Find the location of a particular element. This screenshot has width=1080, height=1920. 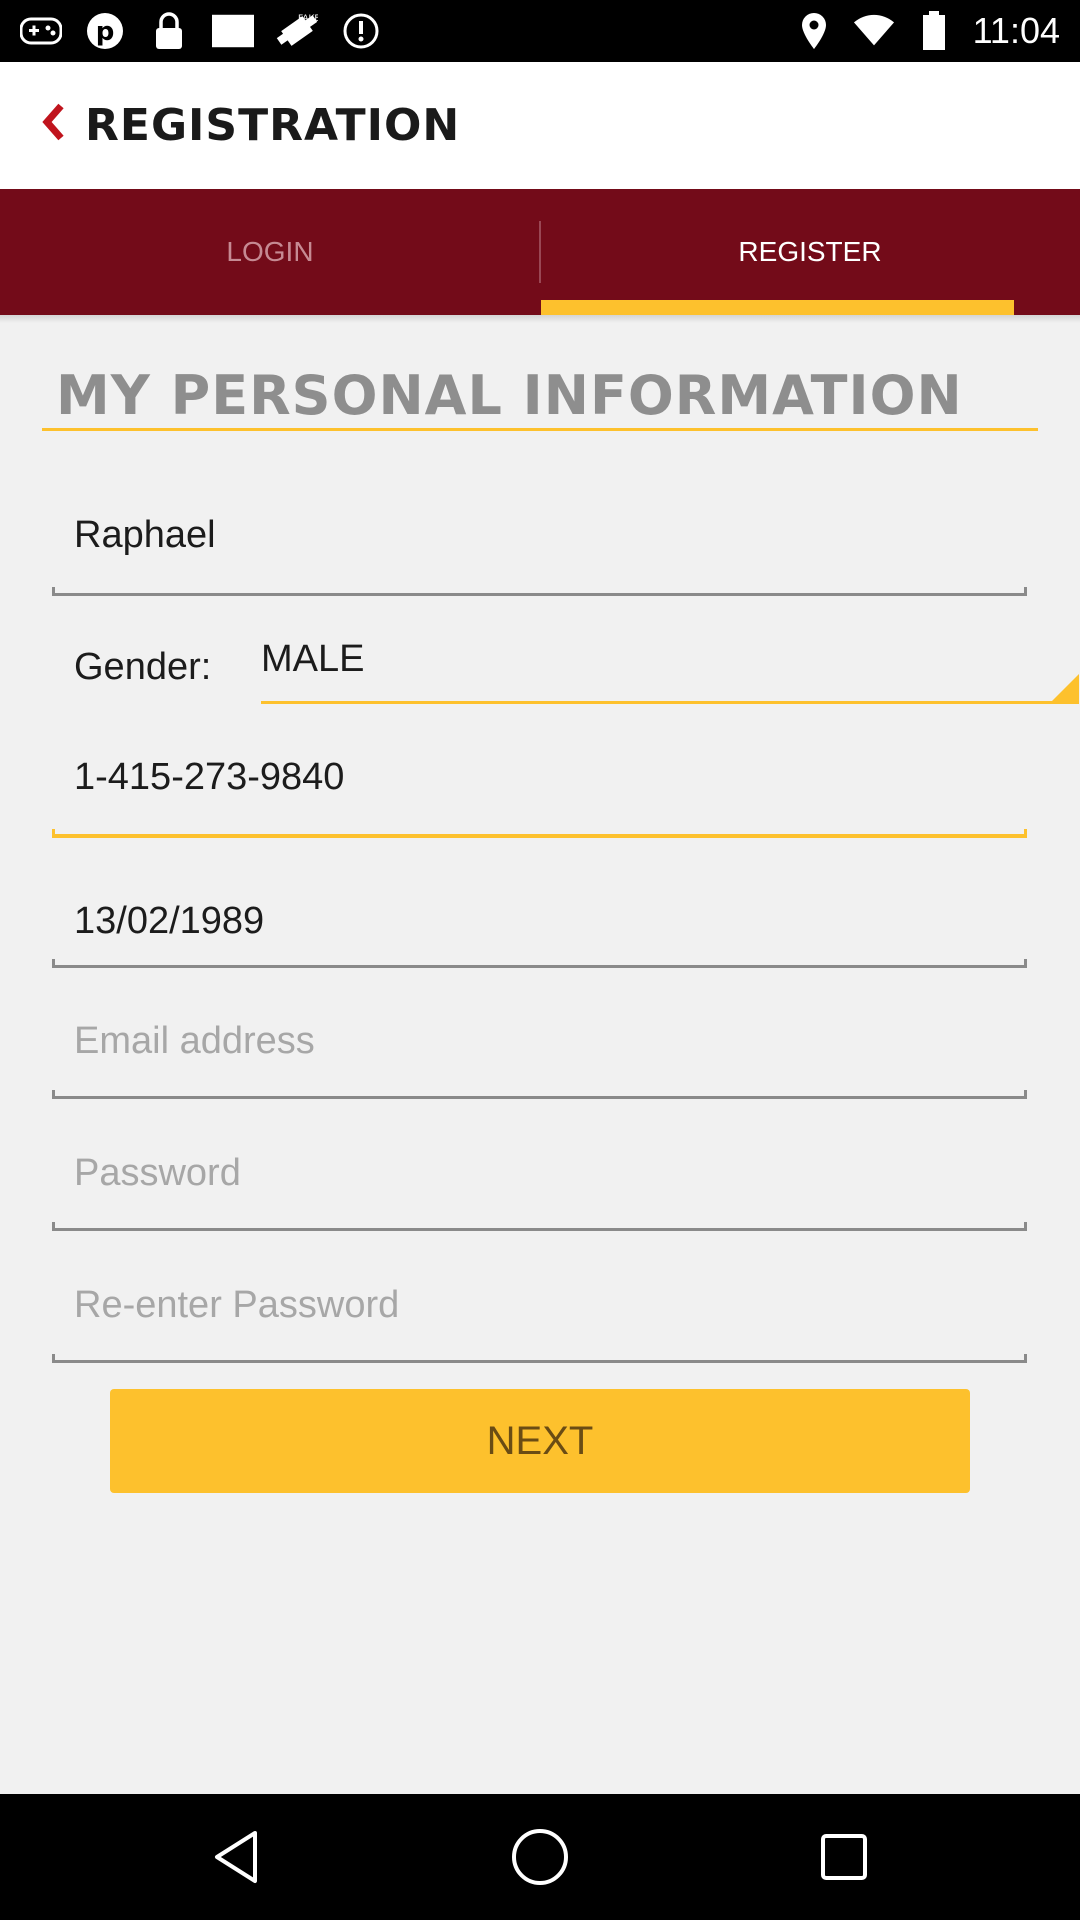

status-time: 11:04 is located at coordinates (1016, 30).